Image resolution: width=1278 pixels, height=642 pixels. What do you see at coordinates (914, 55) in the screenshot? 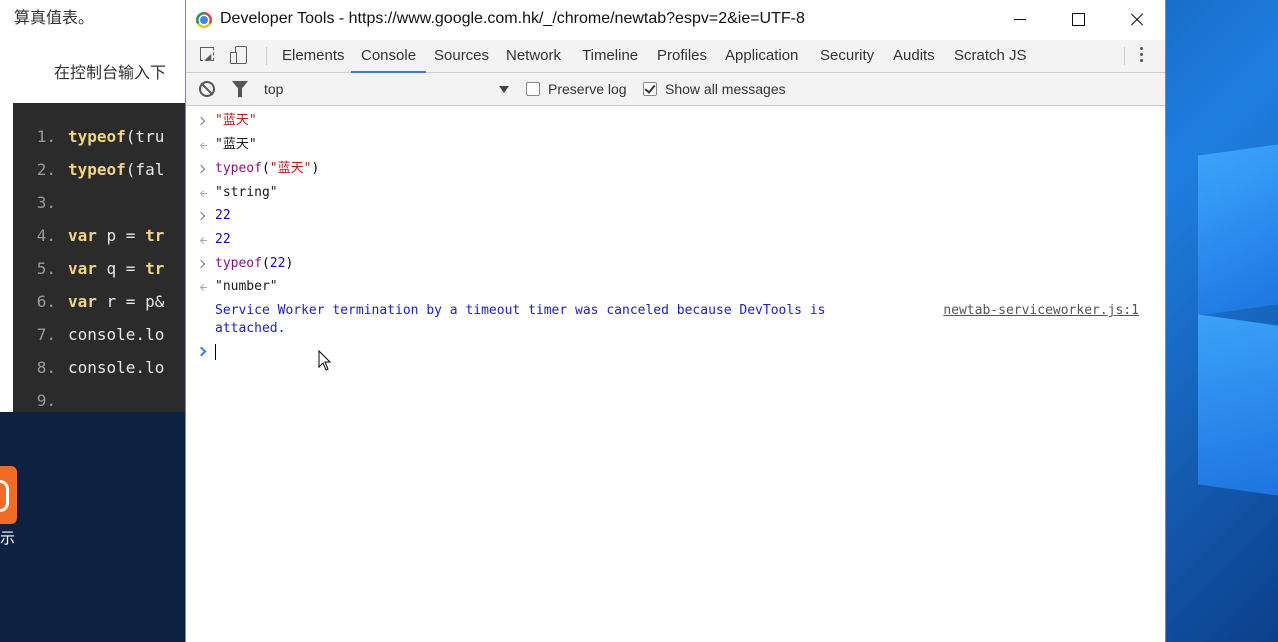
I see `tab-audits: Audits` at bounding box center [914, 55].